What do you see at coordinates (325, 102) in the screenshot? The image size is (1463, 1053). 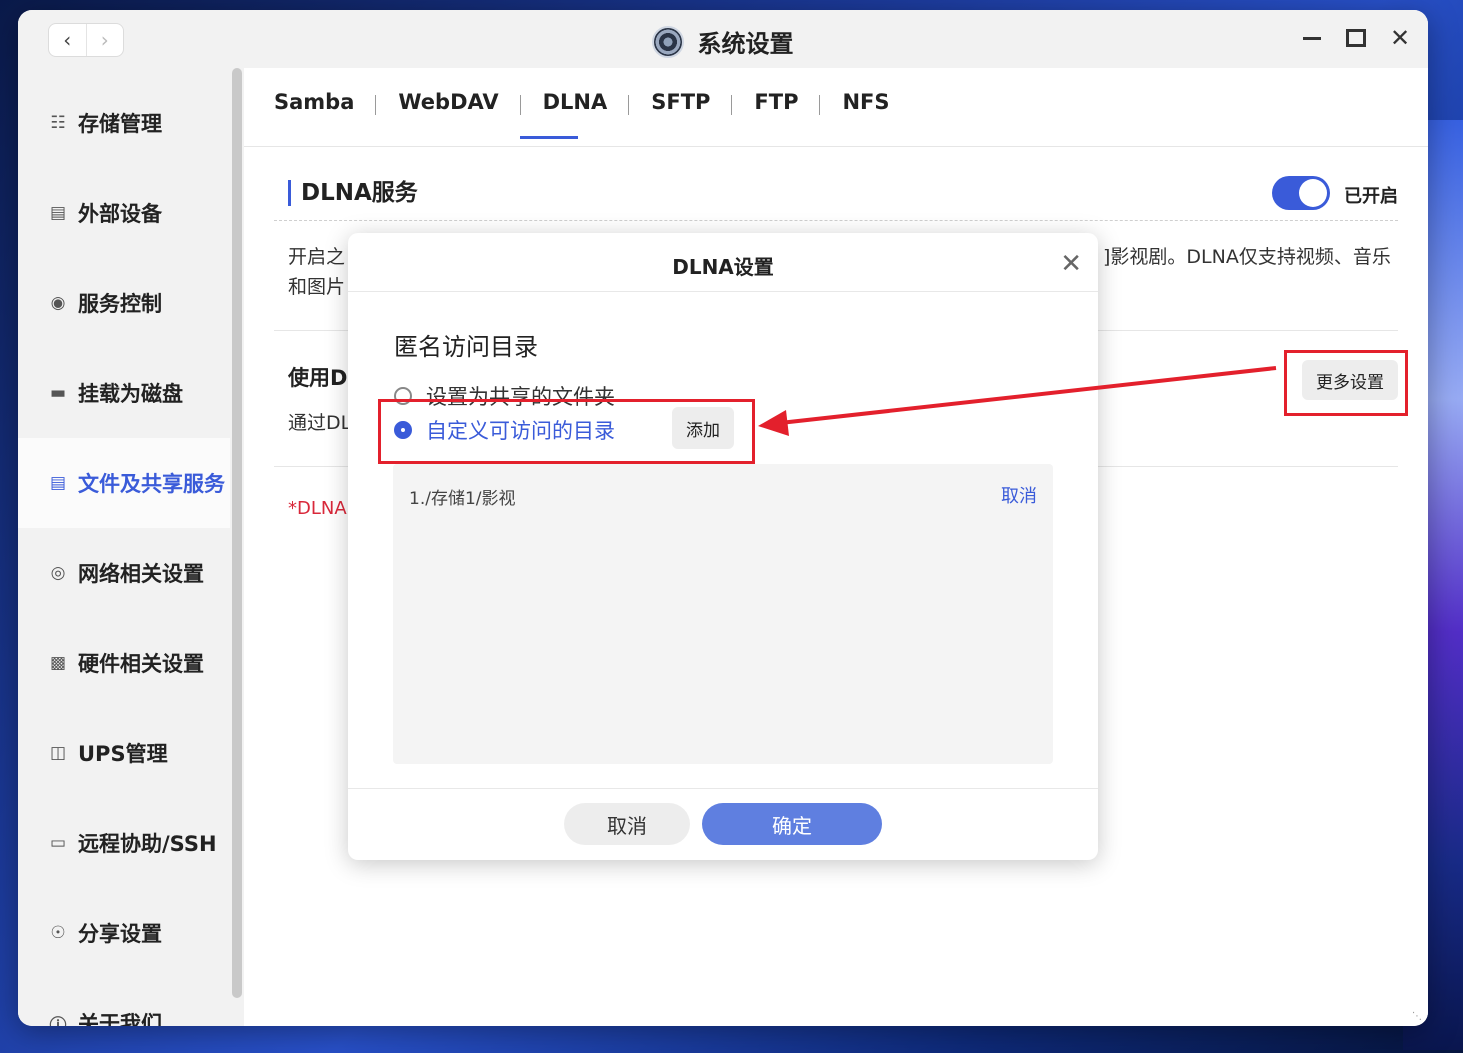 I see `tab-samba: Samba` at bounding box center [325, 102].